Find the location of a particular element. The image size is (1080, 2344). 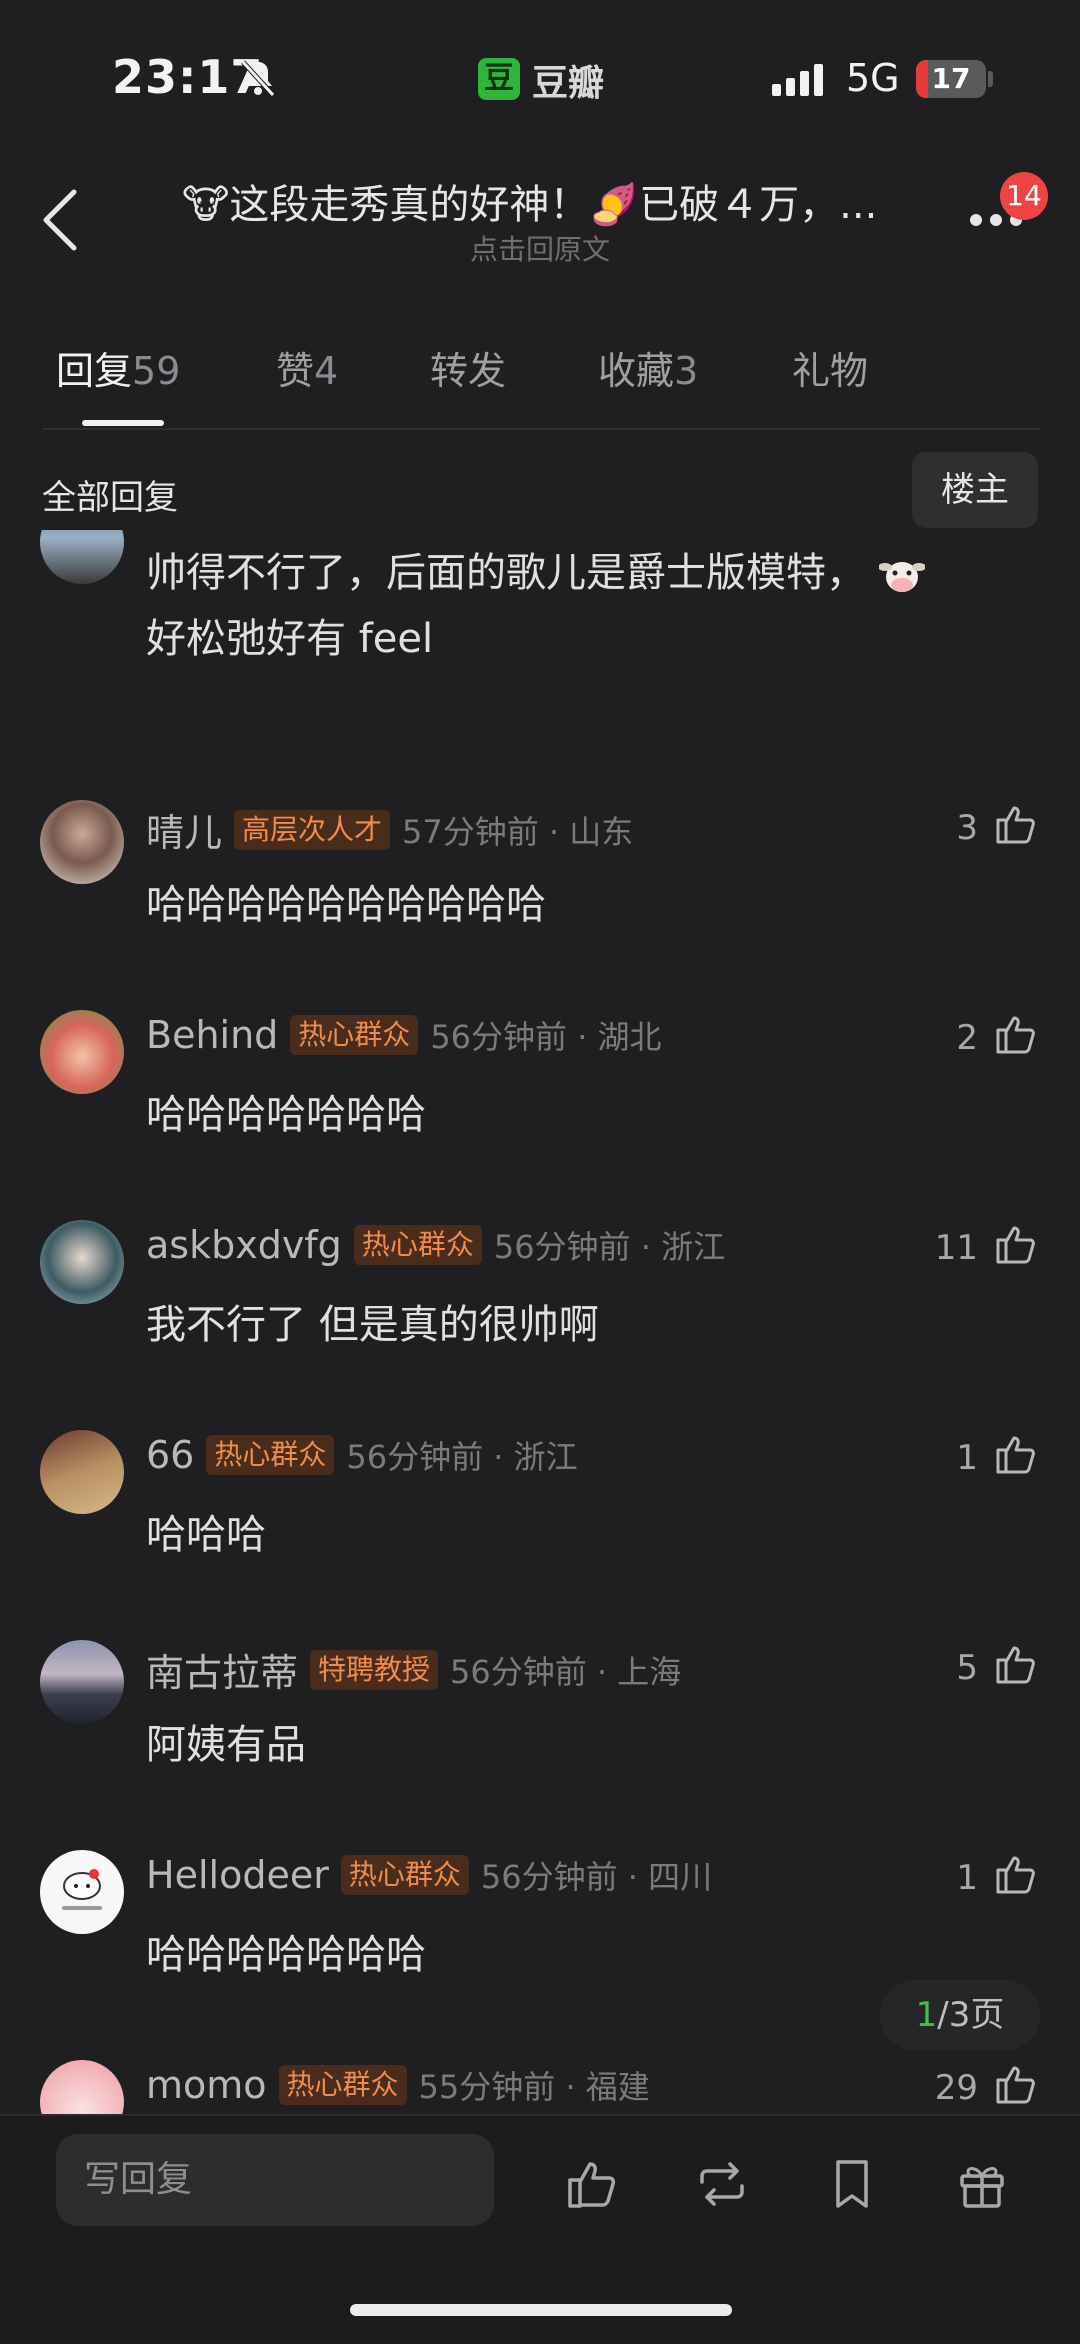

tab-divider is located at coordinates (541, 429).